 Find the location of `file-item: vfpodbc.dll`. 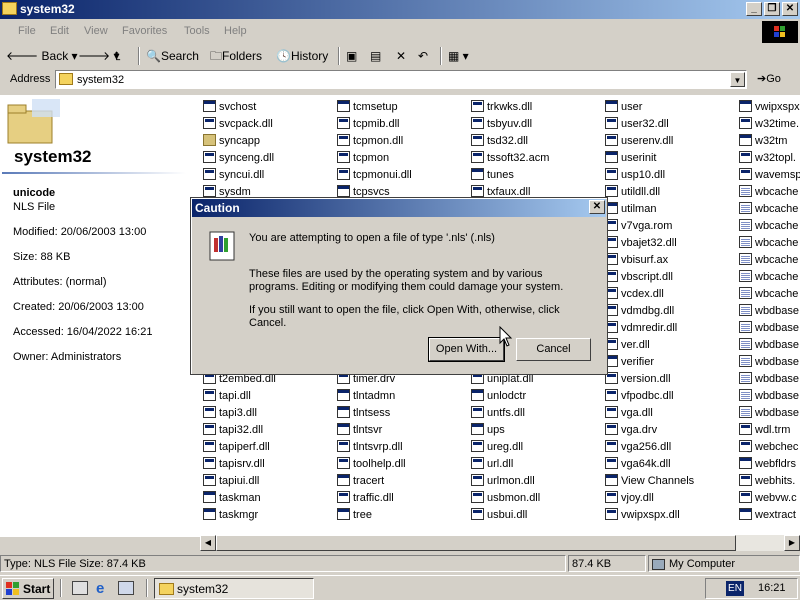

file-item: vfpodbc.dll is located at coordinates (639, 396).